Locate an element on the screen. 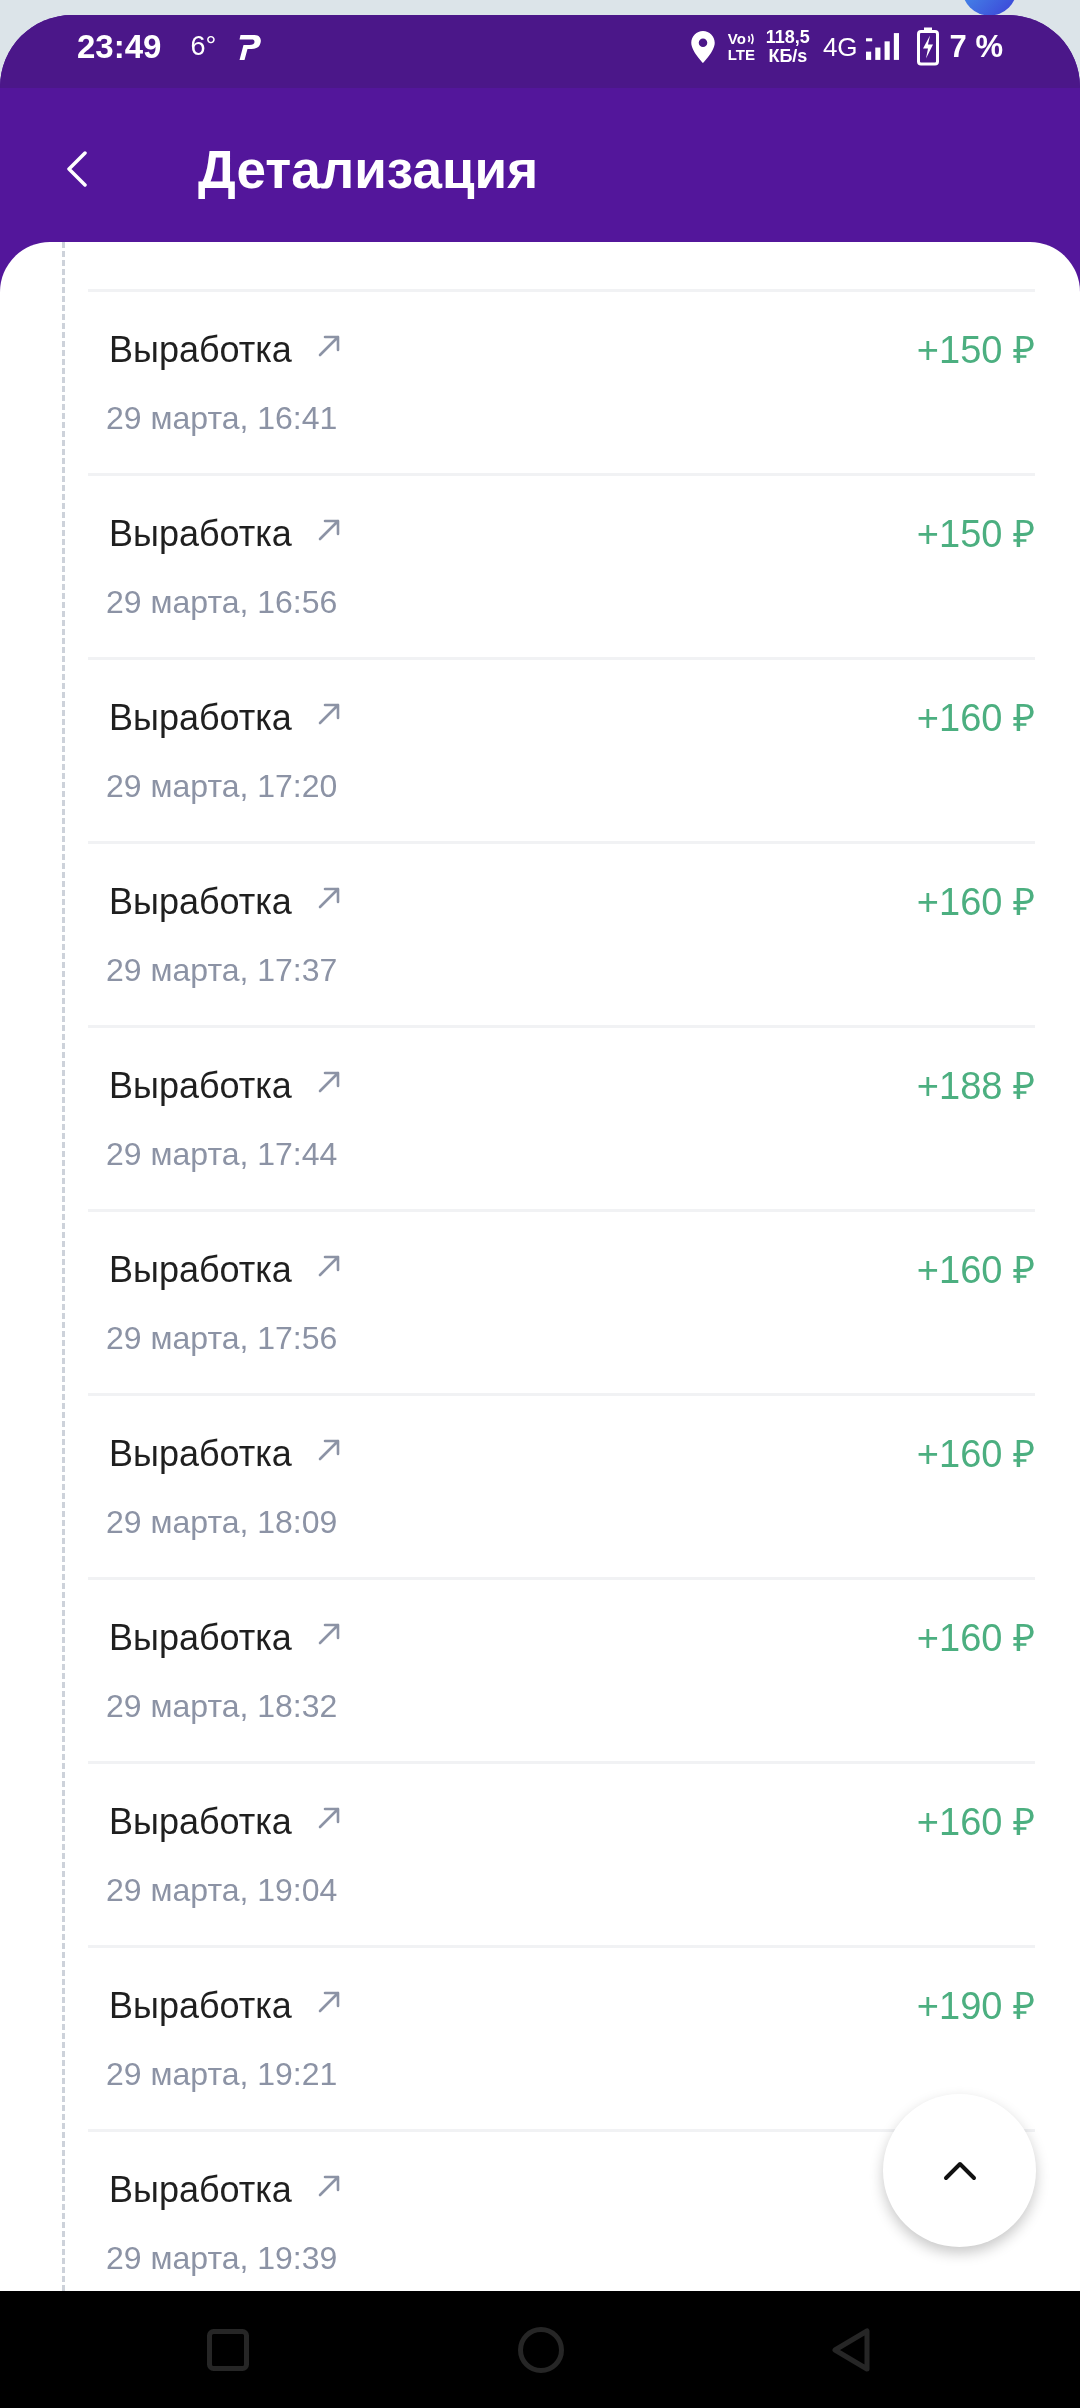  transaction-amount: +190 ₽ is located at coordinates (975, 2006).